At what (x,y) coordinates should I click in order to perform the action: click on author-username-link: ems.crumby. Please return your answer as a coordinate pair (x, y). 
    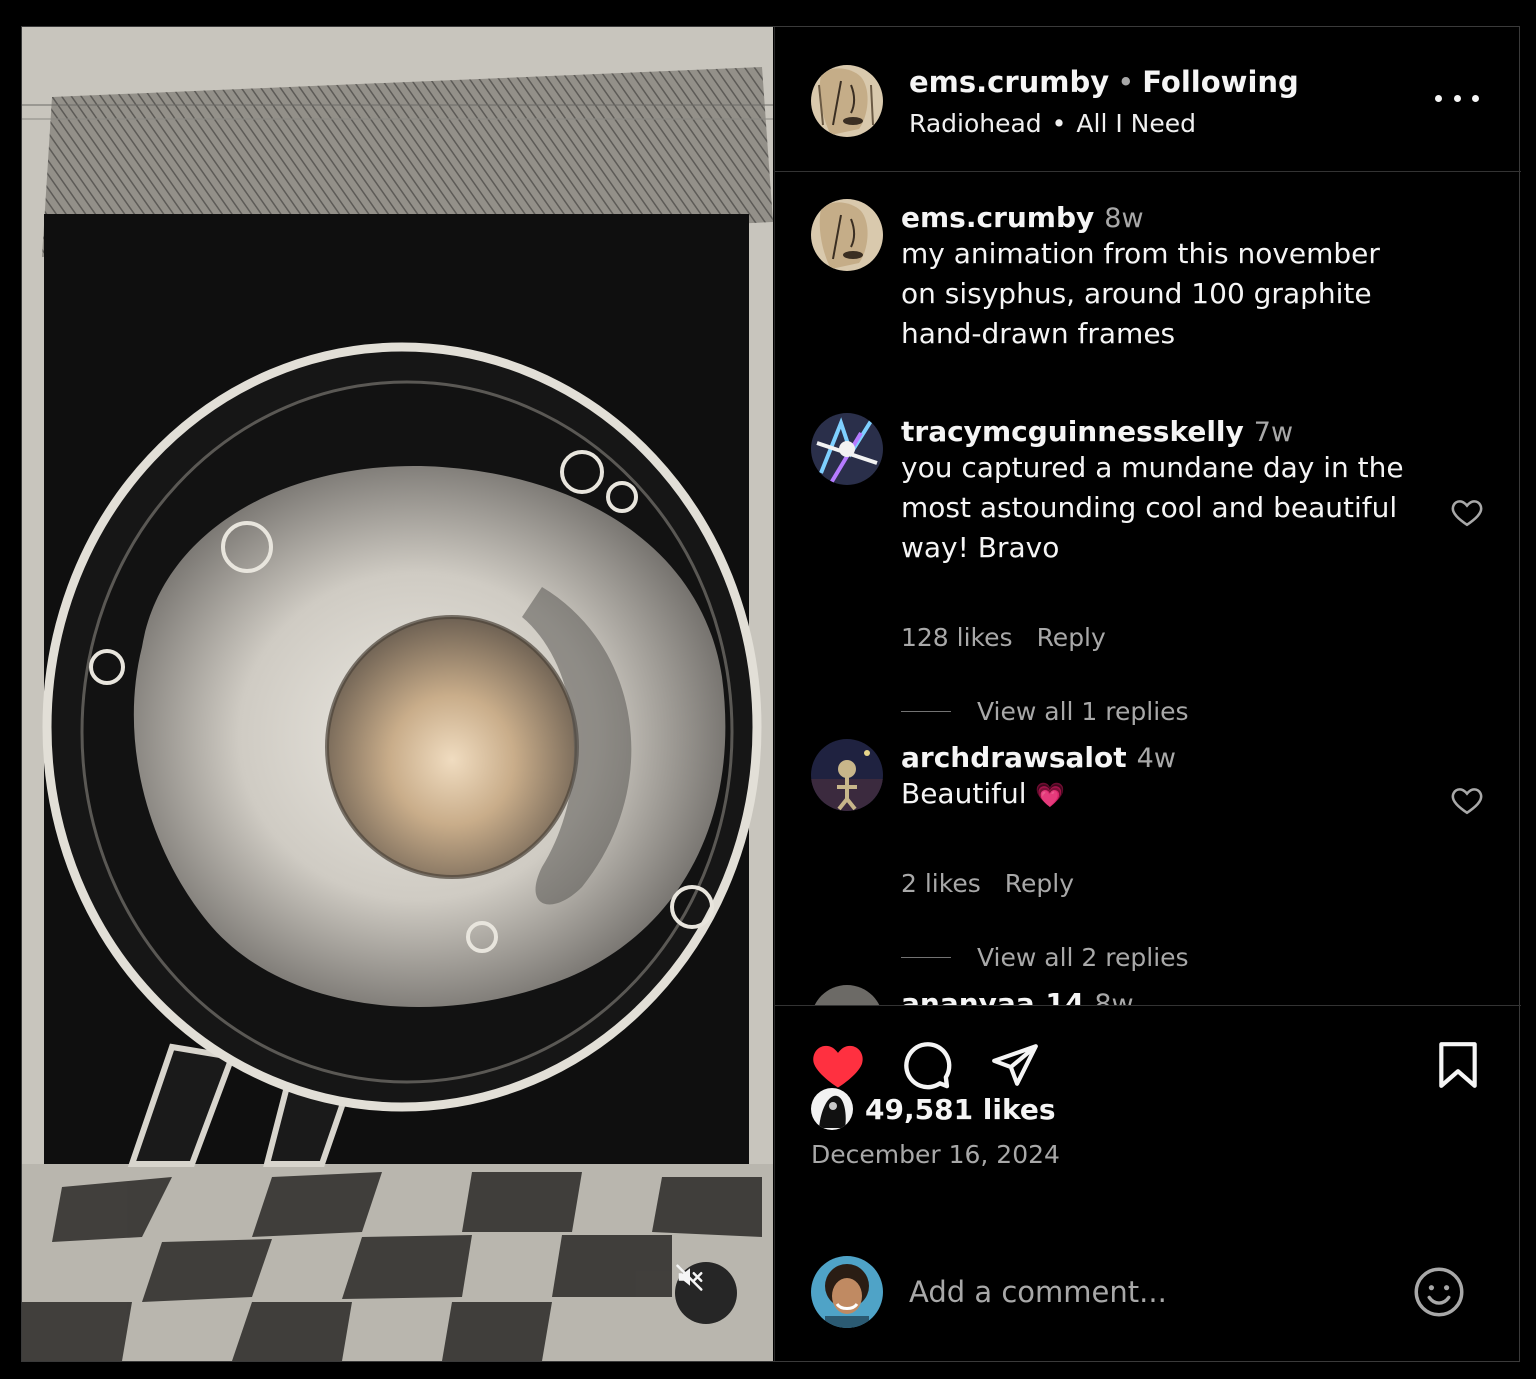
    Looking at the image, I should click on (1009, 82).